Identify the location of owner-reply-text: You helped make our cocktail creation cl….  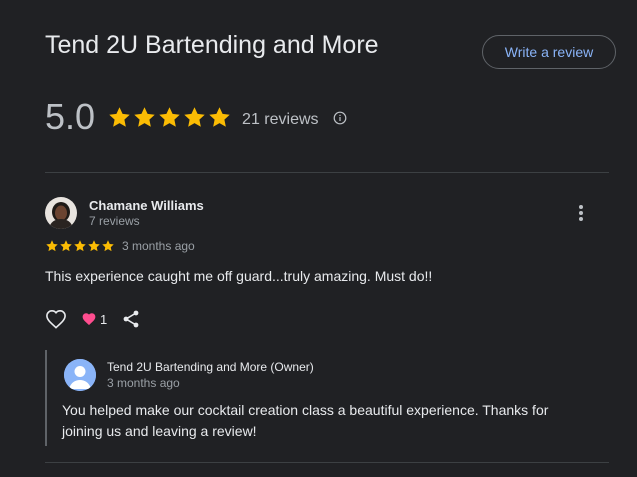
(305, 420).